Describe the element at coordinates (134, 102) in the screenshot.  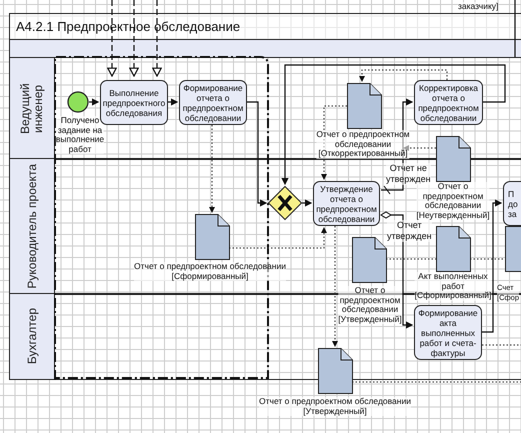
I see `task-box: Выполнение предпроектного обследования` at that location.